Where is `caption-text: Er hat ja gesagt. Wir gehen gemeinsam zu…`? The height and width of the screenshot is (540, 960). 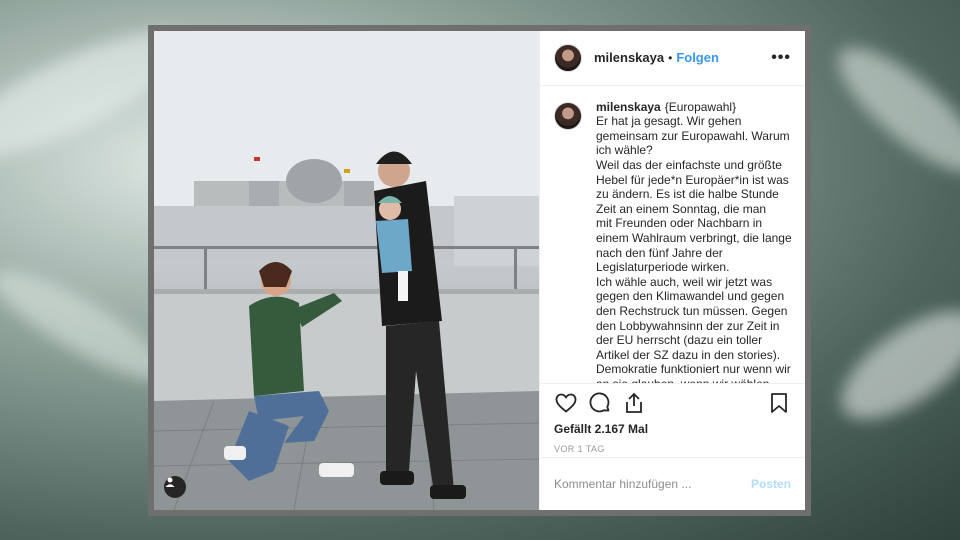 caption-text: Er hat ja gesagt. Wir gehen gemeinsam zu… is located at coordinates (694, 248).